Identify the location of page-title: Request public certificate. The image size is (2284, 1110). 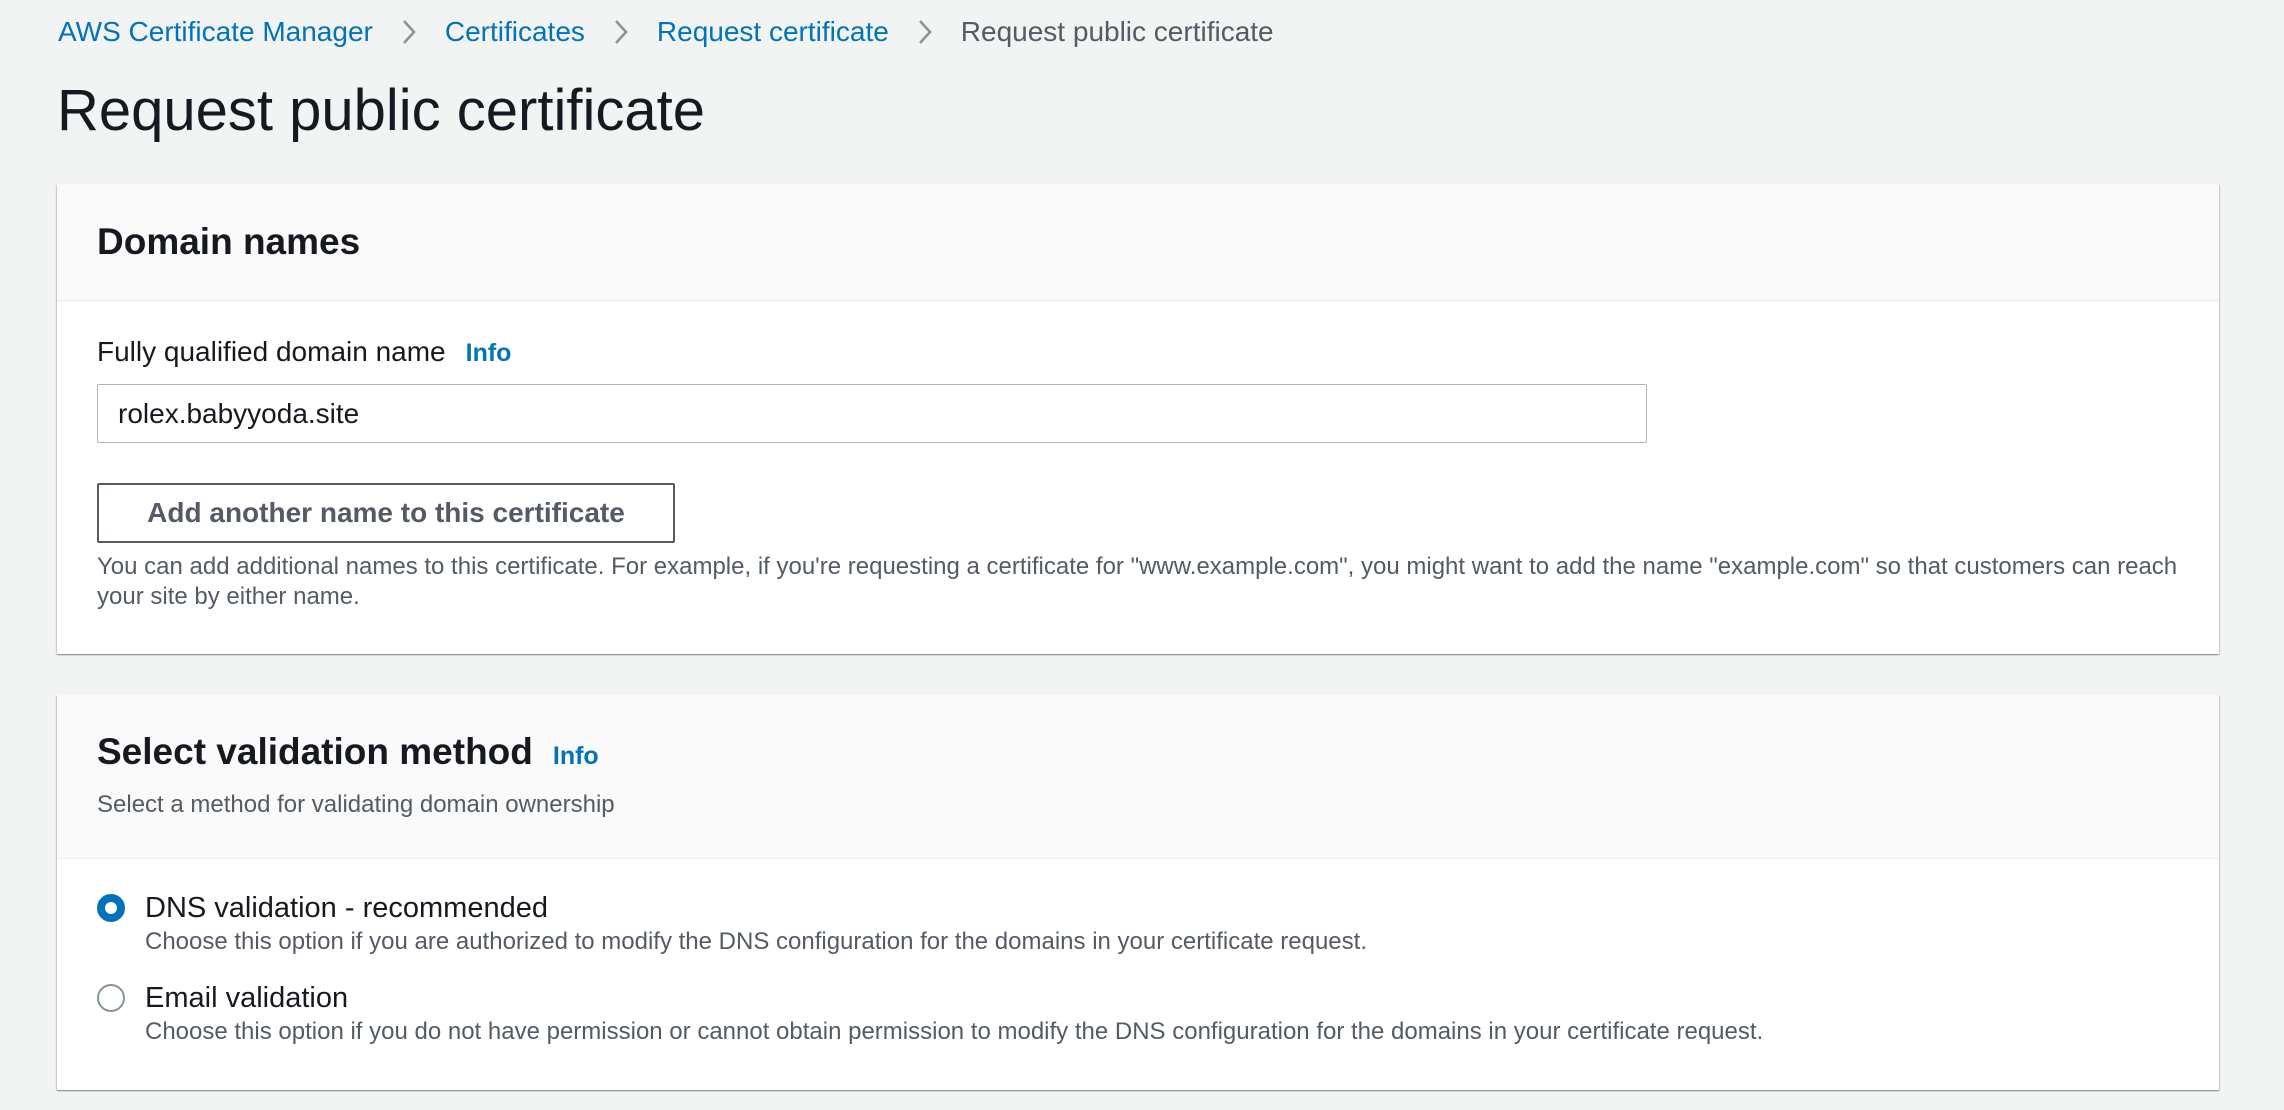
(381, 110).